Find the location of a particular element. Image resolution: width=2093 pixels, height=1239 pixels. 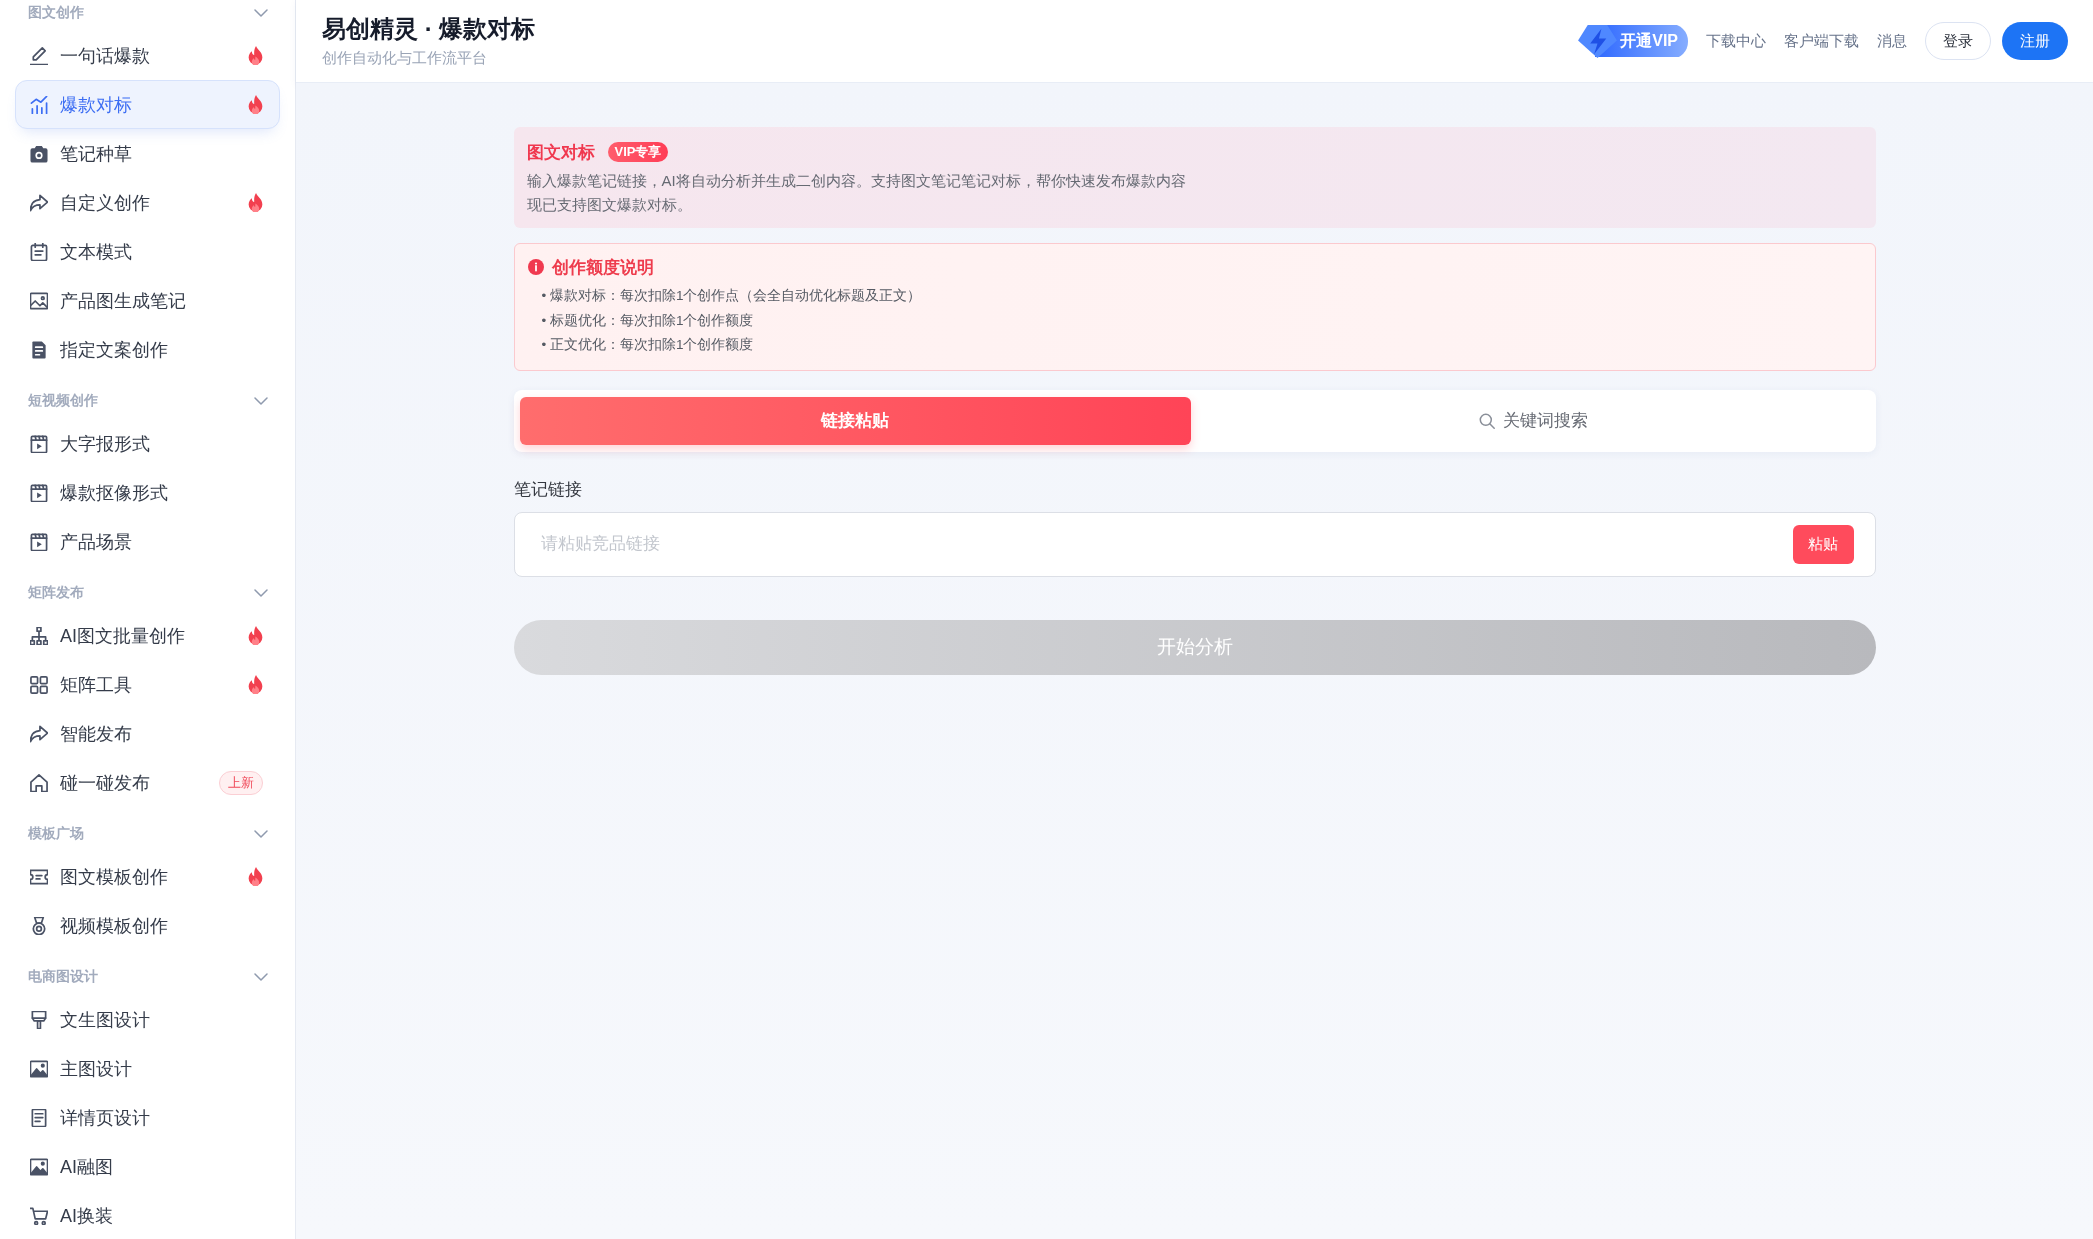

section-title: 模板广场 is located at coordinates (56, 834).